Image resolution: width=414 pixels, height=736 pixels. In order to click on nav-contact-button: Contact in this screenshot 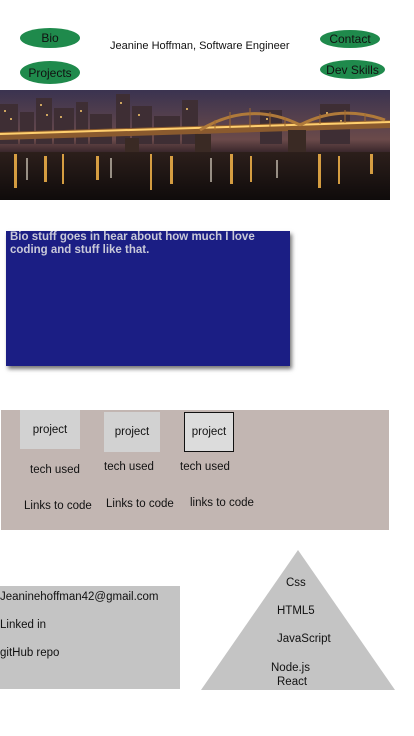, I will do `click(350, 39)`.